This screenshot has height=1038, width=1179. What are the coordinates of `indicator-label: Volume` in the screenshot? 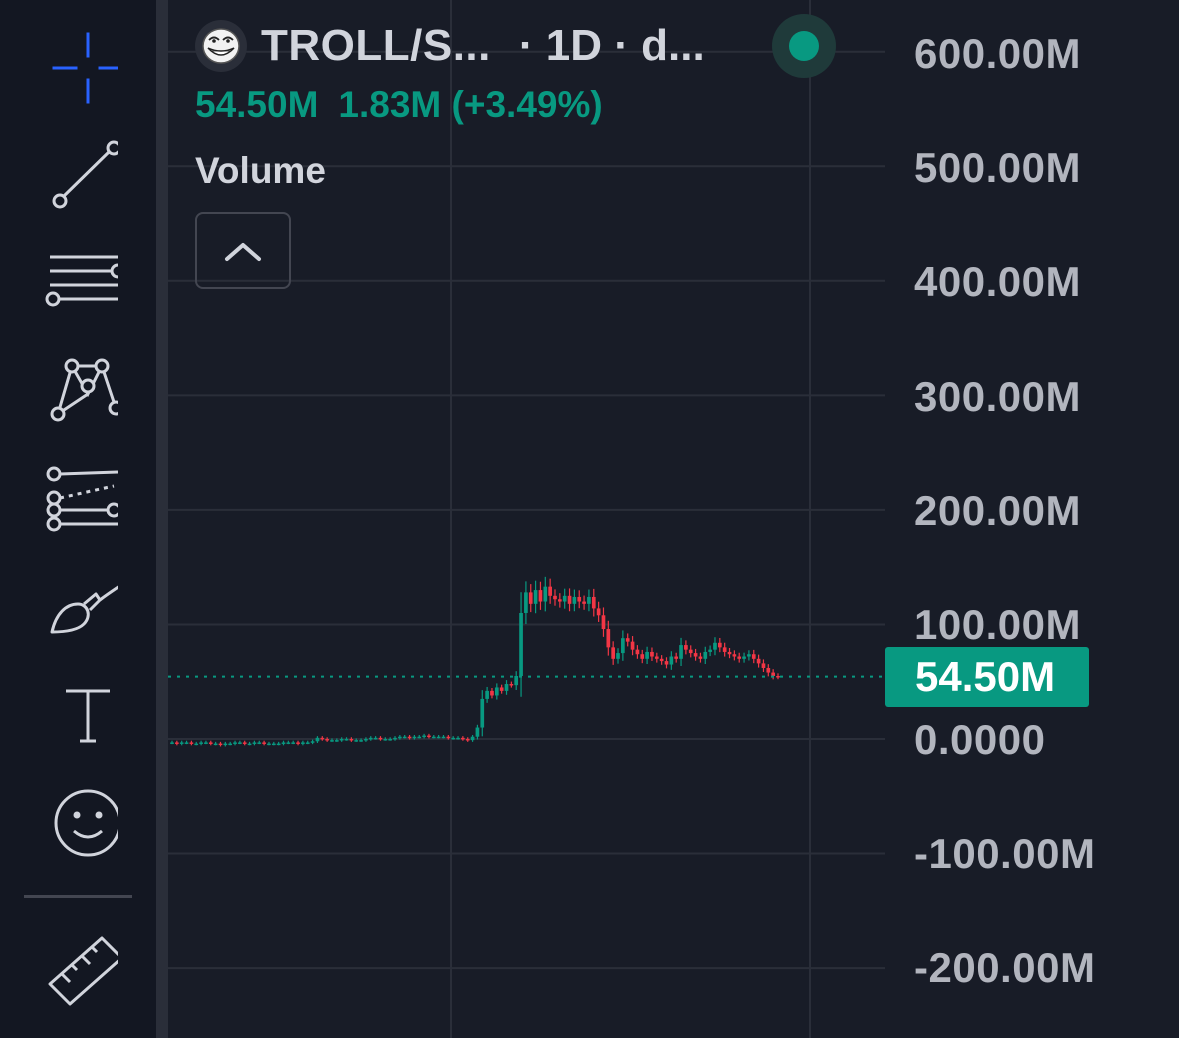 It's located at (450, 171).